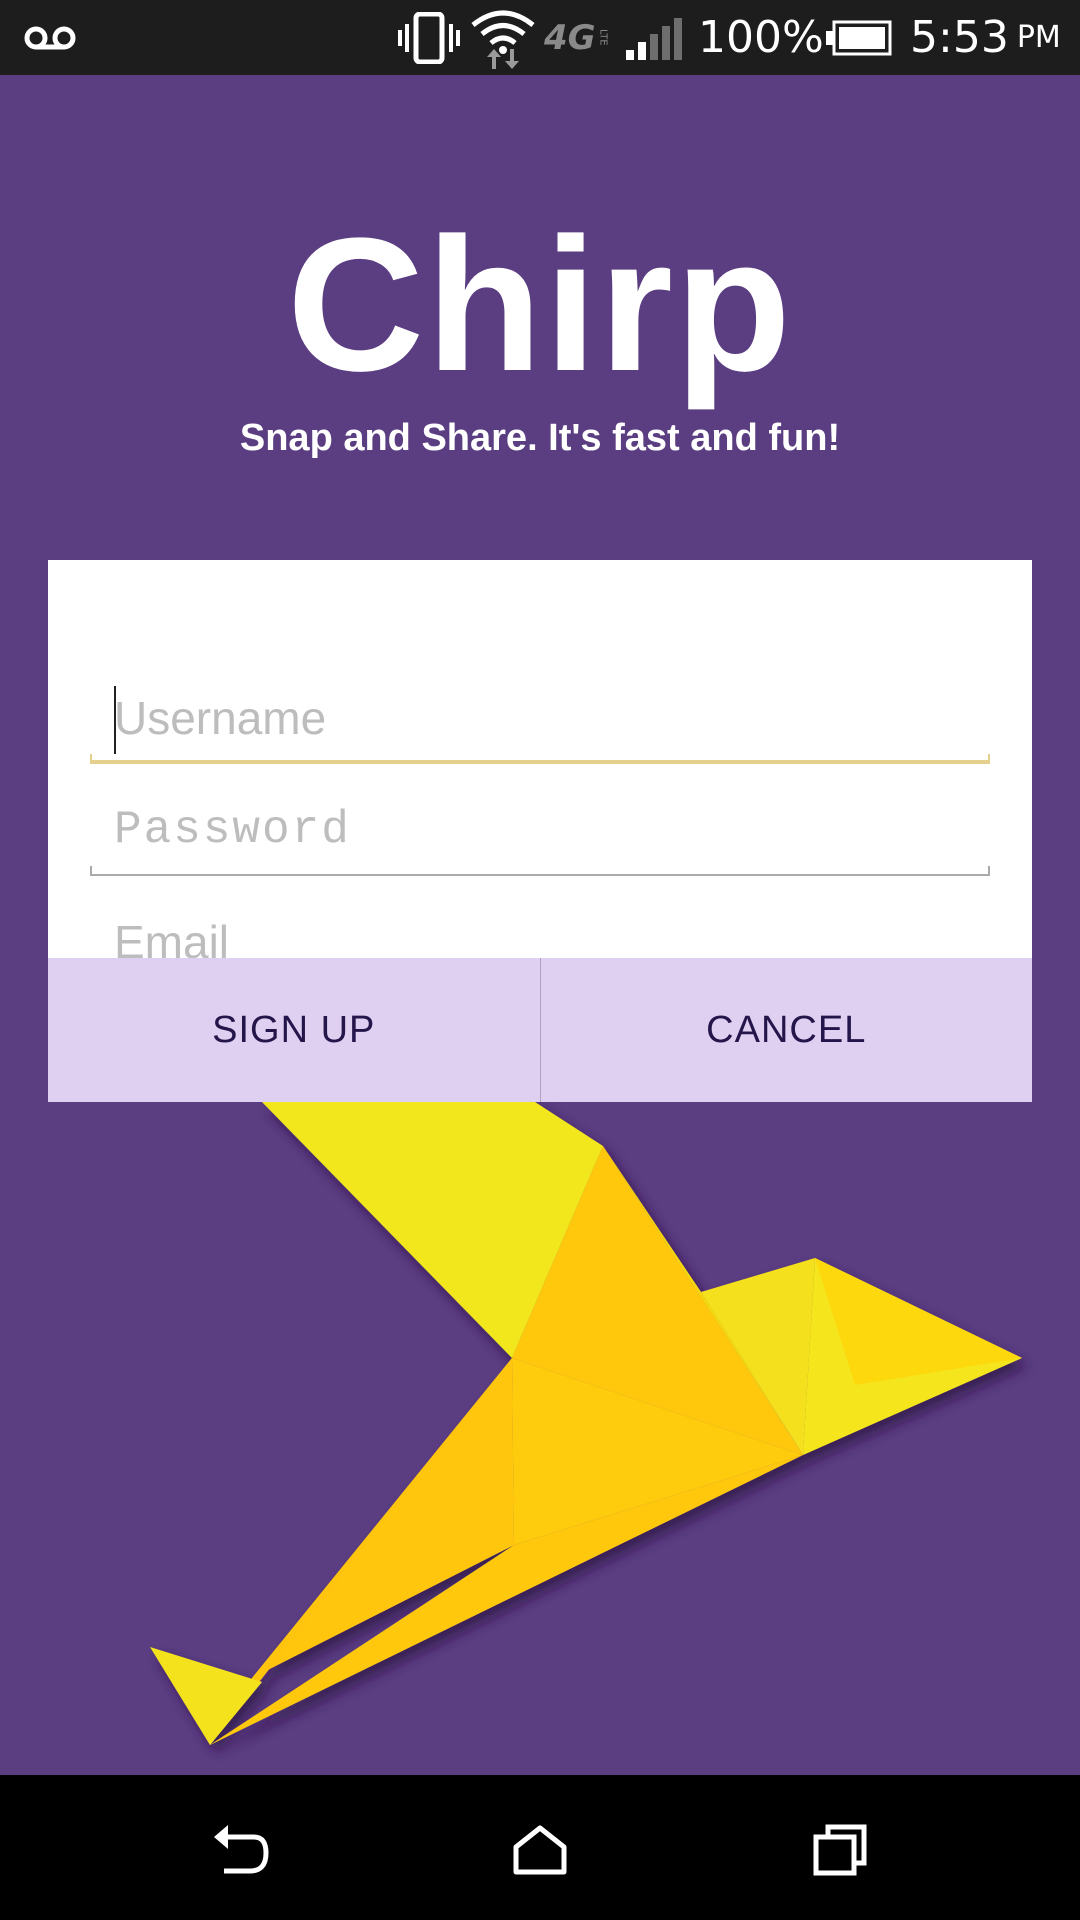  I want to click on username-underline, so click(540, 759).